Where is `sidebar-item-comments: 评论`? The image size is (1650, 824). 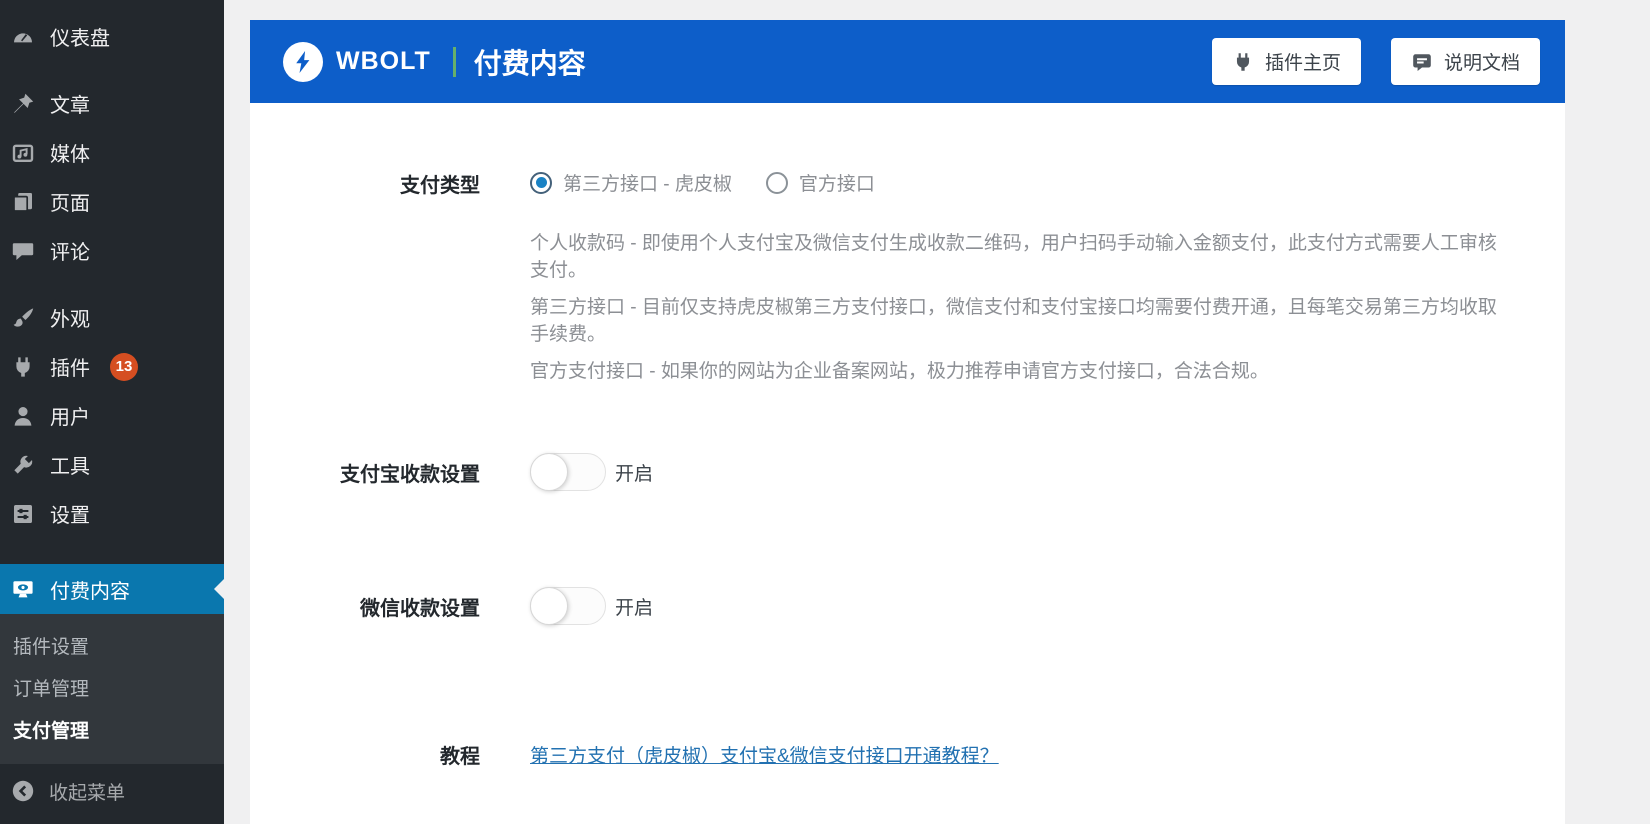 sidebar-item-comments: 评论 is located at coordinates (112, 250).